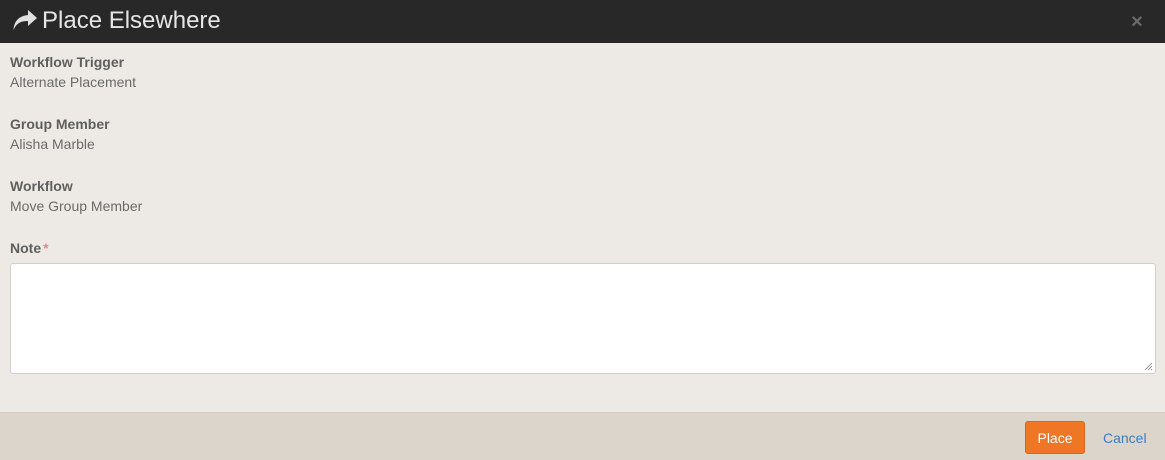 This screenshot has width=1165, height=460. I want to click on workflow-trigger-value: Alternate Placement, so click(73, 82).